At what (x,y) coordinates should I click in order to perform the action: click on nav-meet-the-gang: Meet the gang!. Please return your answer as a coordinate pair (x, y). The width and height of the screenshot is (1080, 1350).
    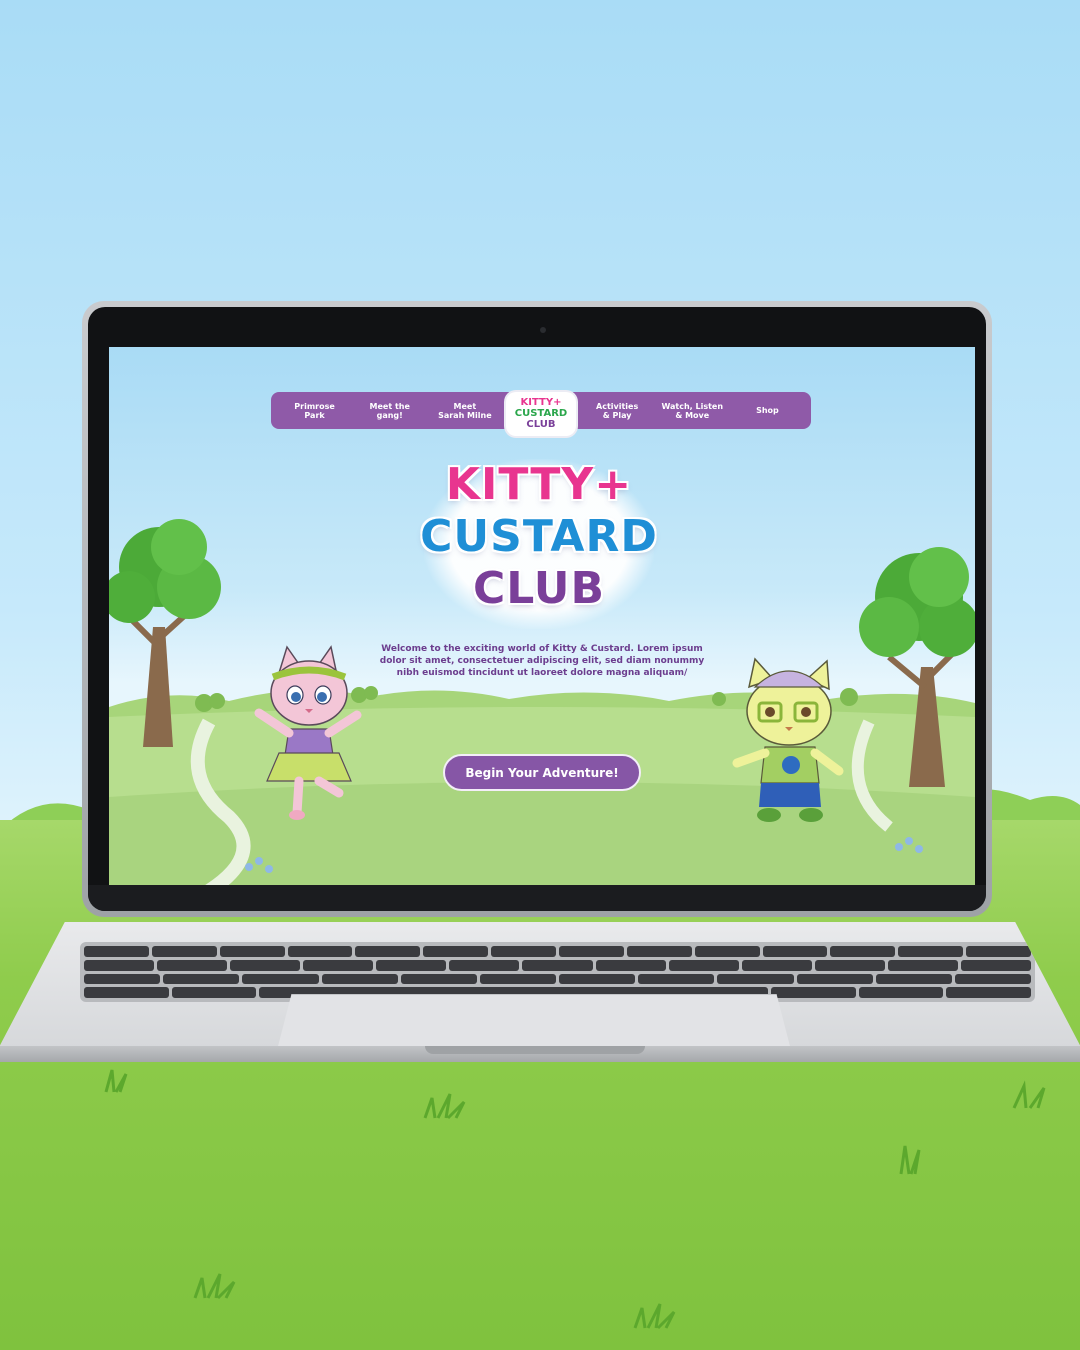
    Looking at the image, I should click on (390, 411).